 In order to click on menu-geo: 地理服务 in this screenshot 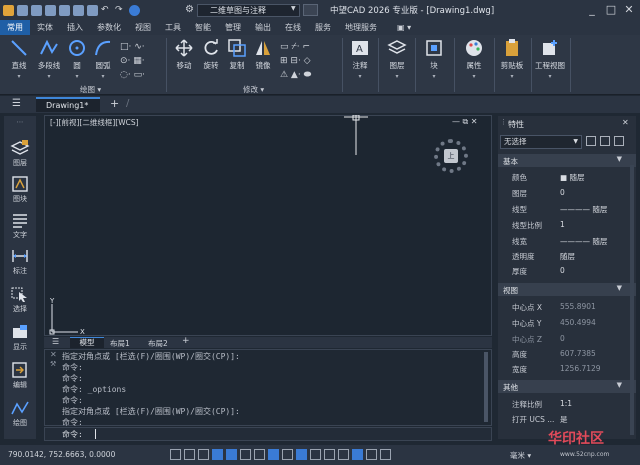, I will do `click(361, 27)`.